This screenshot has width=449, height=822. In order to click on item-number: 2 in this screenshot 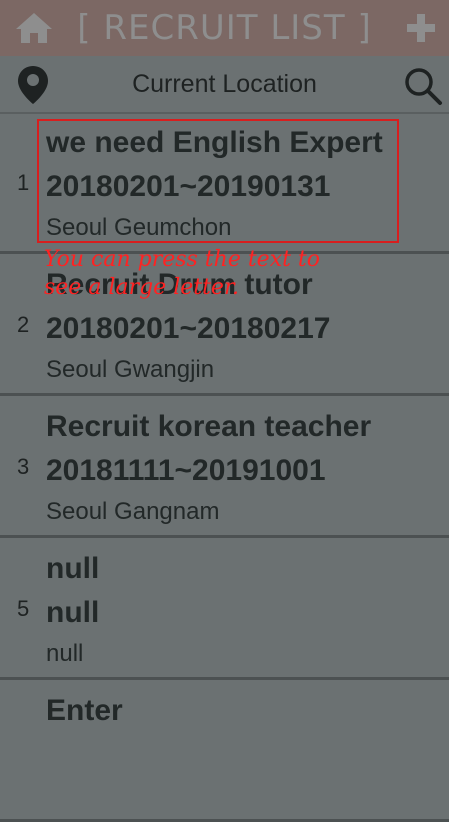, I will do `click(23, 324)`.